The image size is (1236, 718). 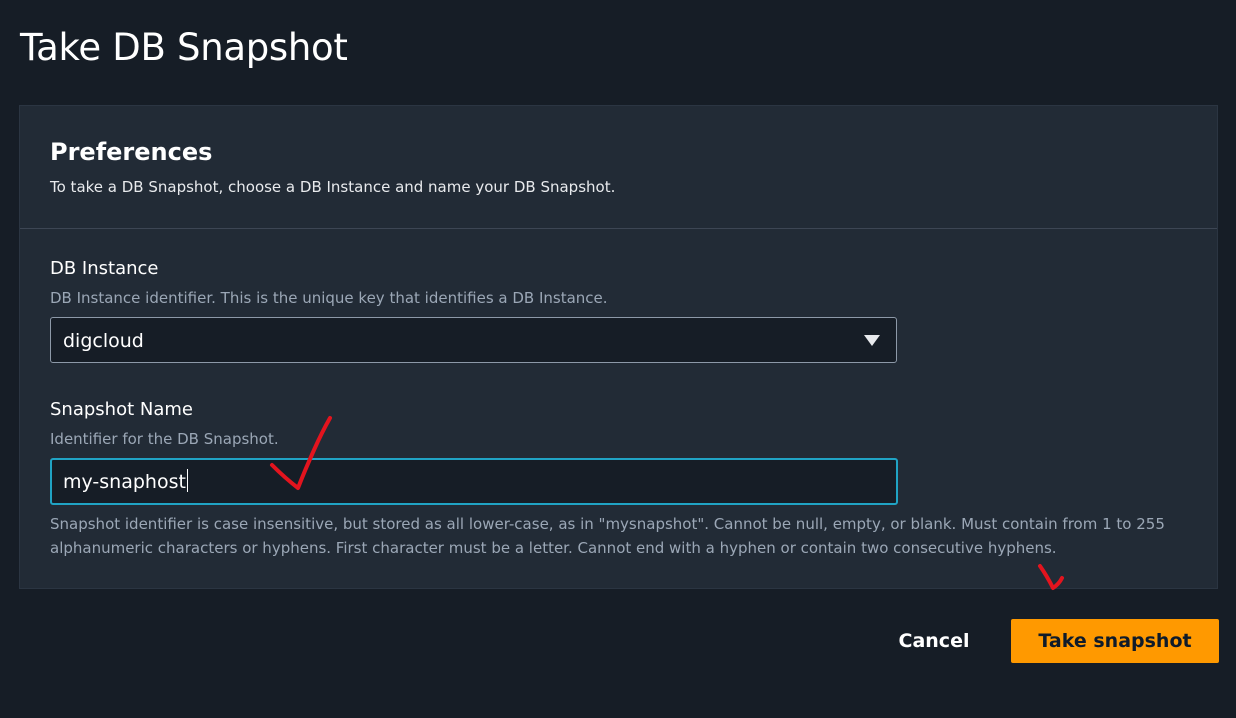 What do you see at coordinates (104, 268) in the screenshot?
I see `db-instance-label: DB Instance` at bounding box center [104, 268].